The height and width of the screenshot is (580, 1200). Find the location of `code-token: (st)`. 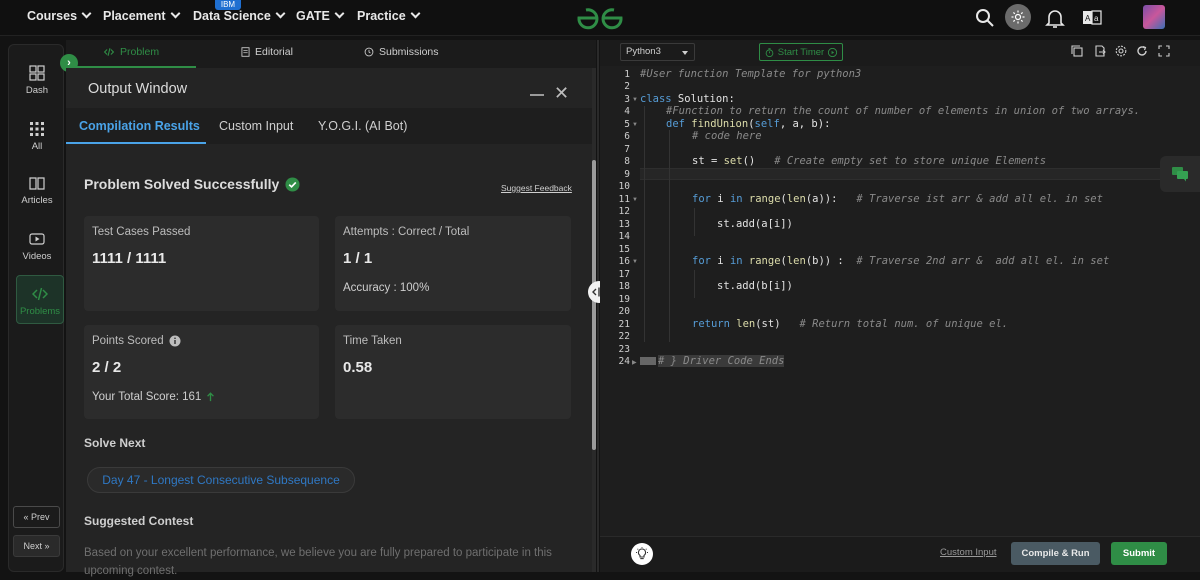

code-token: (st) is located at coordinates (768, 324).